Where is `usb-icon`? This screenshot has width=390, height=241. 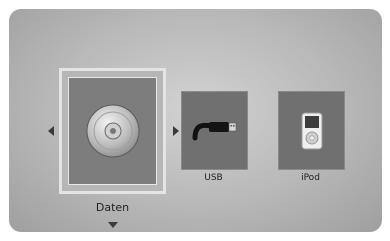
usb-icon is located at coordinates (214, 130).